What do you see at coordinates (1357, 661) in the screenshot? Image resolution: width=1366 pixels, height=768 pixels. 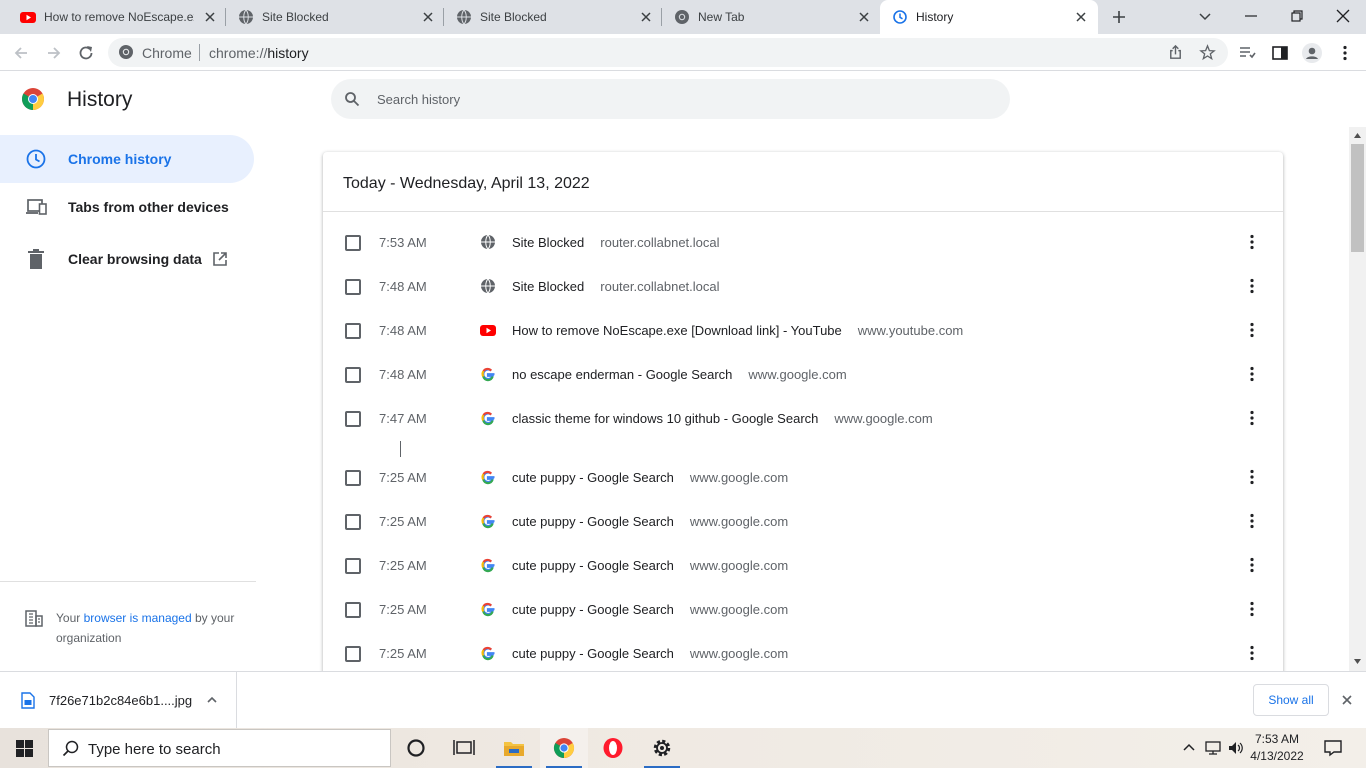 I see `scroll-down-icon` at bounding box center [1357, 661].